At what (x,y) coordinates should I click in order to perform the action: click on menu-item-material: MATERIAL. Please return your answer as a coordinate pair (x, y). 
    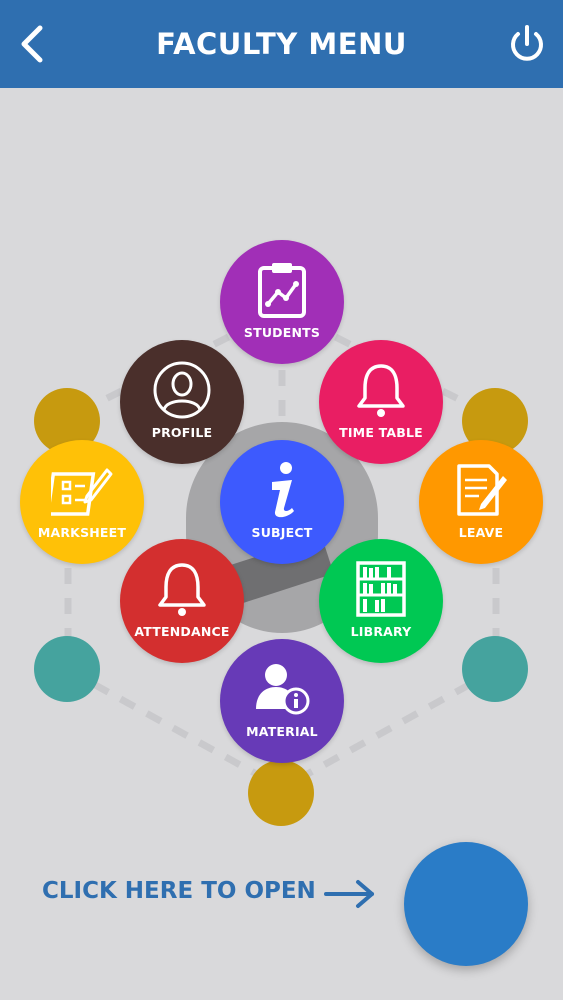
    Looking at the image, I should click on (282, 701).